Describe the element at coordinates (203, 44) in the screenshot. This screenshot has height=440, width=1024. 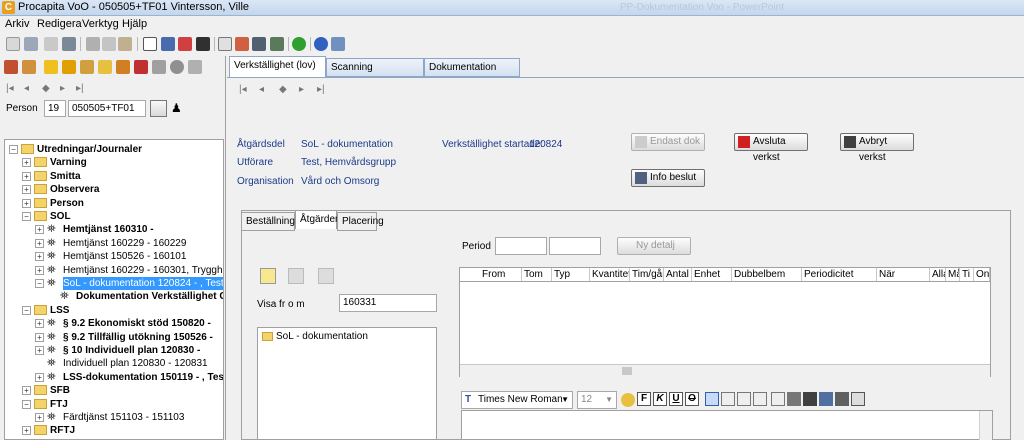
I see `person-icon` at that location.